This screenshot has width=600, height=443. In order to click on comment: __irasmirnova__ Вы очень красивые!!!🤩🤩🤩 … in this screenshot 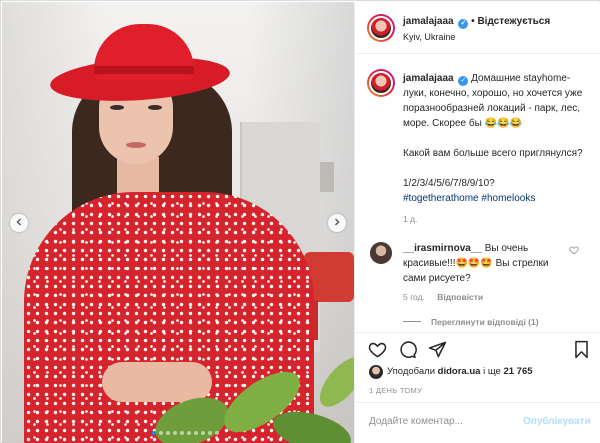, I will do `click(486, 263)`.